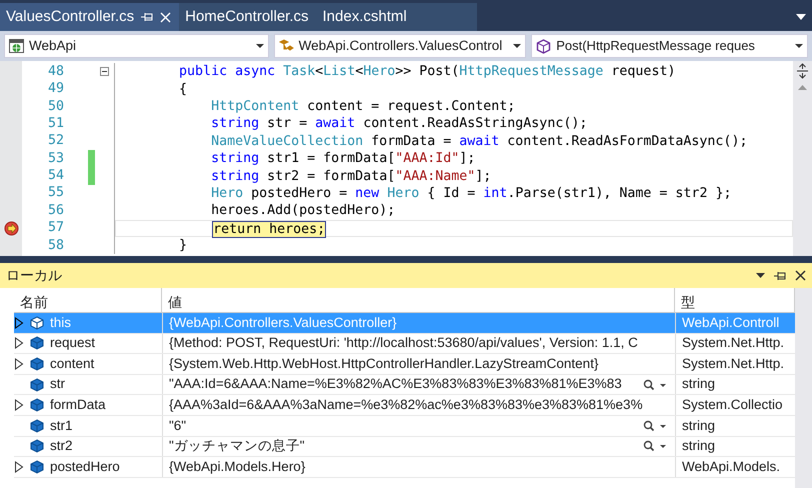 Image resolution: width=812 pixels, height=488 pixels. What do you see at coordinates (351, 176) in the screenshot?
I see `code-line: string str2 = formData["AAA:Name"];` at bounding box center [351, 176].